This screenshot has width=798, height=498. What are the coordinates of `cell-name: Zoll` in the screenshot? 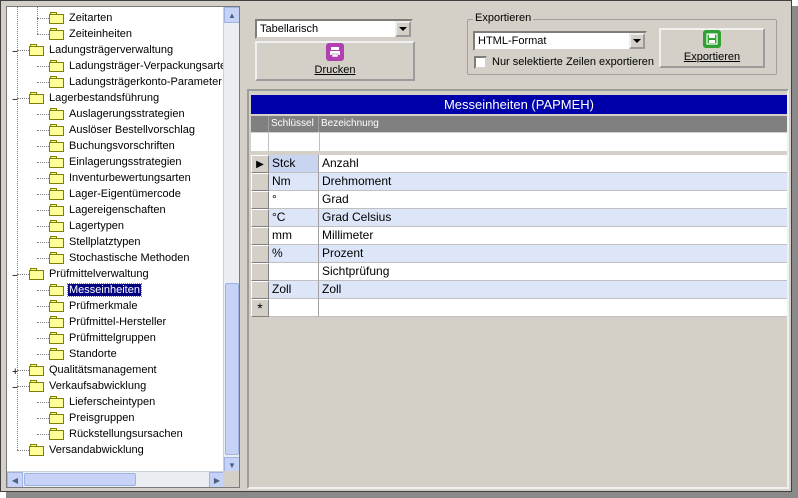 It's located at (553, 290).